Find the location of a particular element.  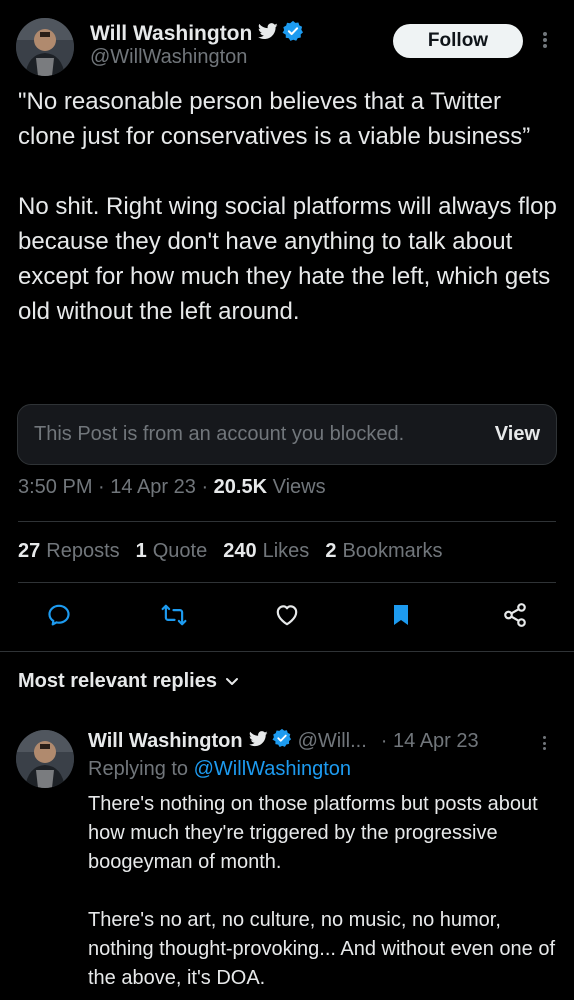

views-label: Views is located at coordinates (296, 487).